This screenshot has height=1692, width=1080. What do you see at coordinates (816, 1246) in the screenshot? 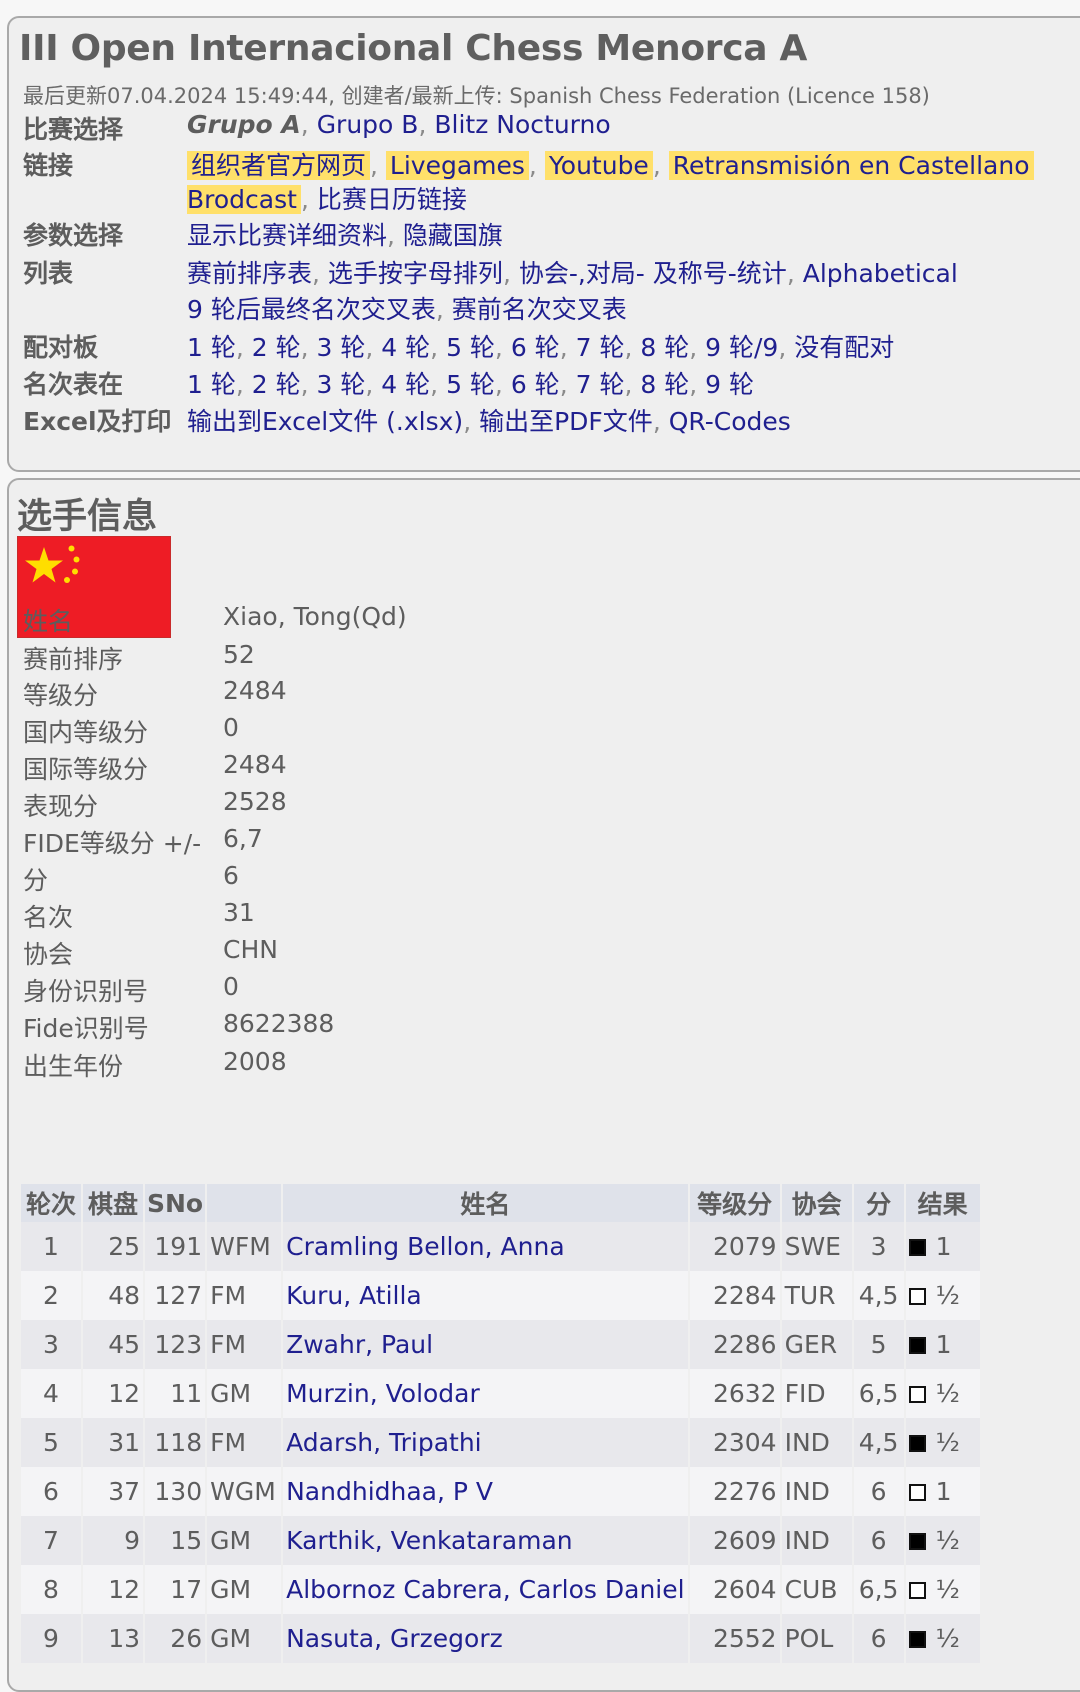
I see `federation-cell: SWE` at bounding box center [816, 1246].